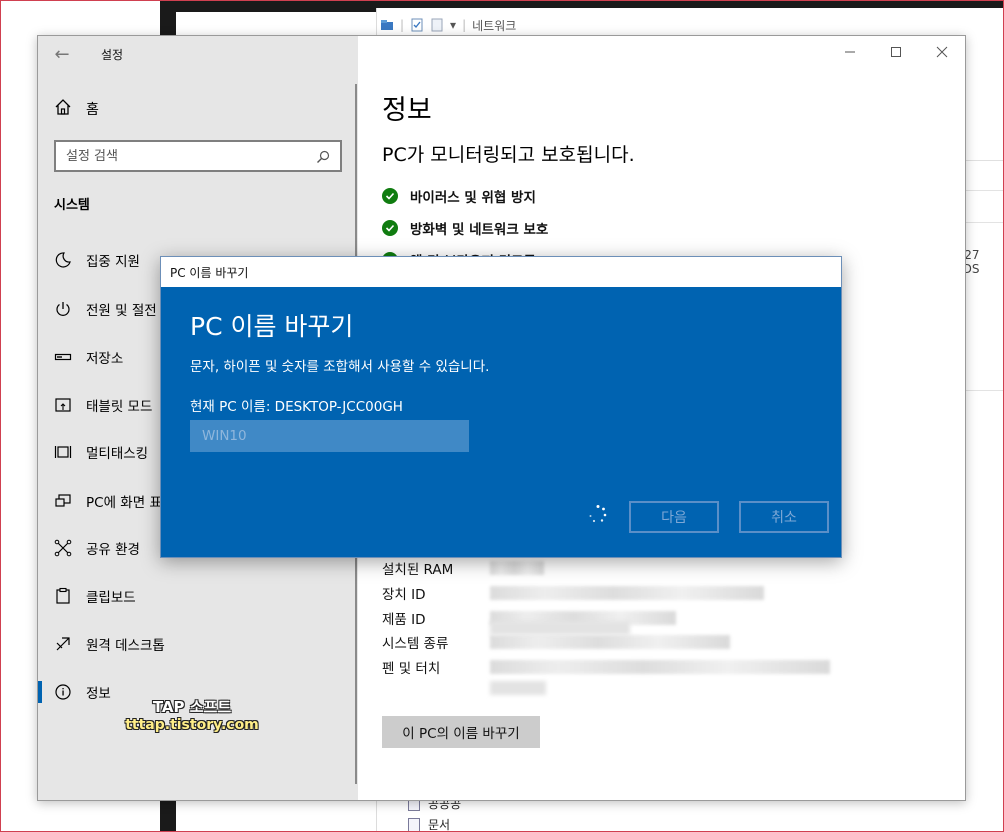 Image resolution: width=1004 pixels, height=832 pixels. I want to click on nav-item-remote-desktop: 원격 데스크톱, so click(109, 644).